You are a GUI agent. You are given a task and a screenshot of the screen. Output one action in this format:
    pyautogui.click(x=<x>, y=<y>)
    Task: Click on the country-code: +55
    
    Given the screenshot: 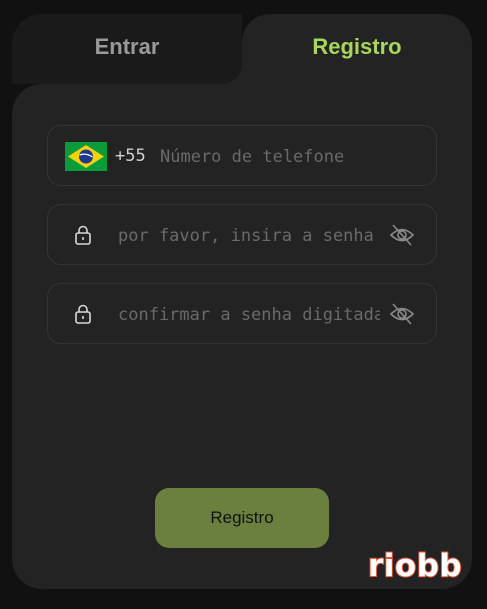 What is the action you would take?
    pyautogui.click(x=130, y=156)
    